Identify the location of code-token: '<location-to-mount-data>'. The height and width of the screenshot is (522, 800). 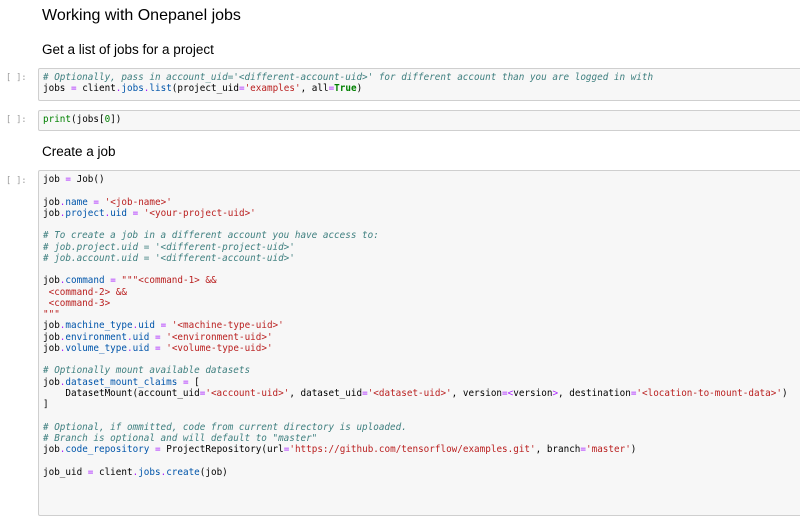
(709, 393).